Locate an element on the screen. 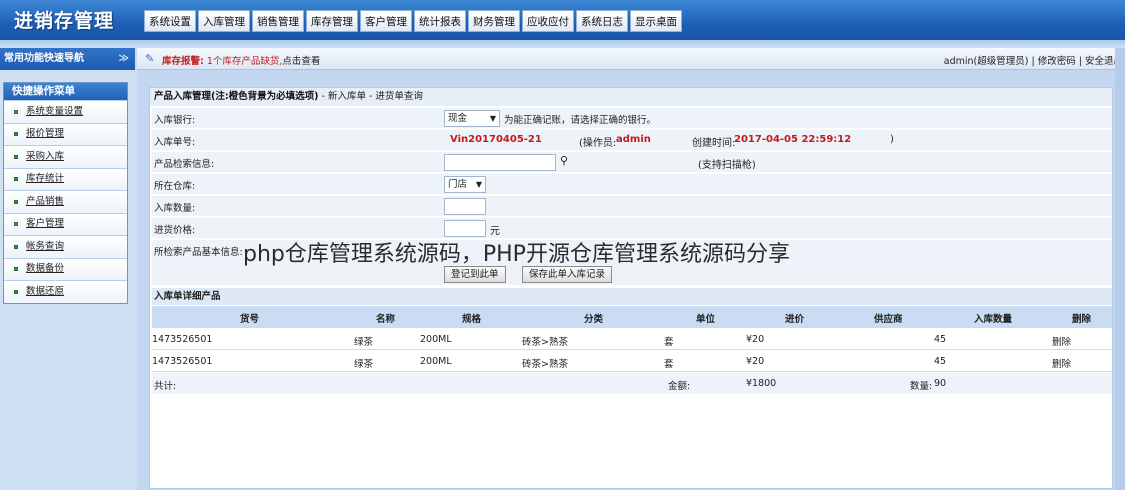 Image resolution: width=1125 pixels, height=490 pixels. sidebar-item-restore: 数据还原 is located at coordinates (65, 291).